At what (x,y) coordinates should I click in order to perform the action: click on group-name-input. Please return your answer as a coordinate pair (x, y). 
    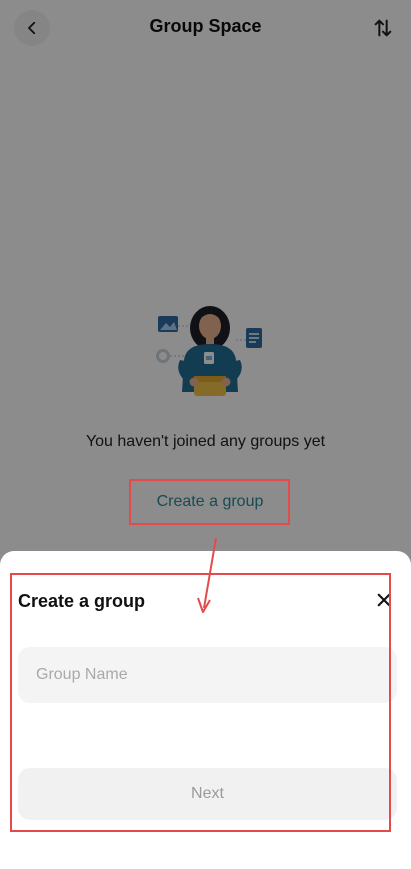
    Looking at the image, I should click on (207, 675).